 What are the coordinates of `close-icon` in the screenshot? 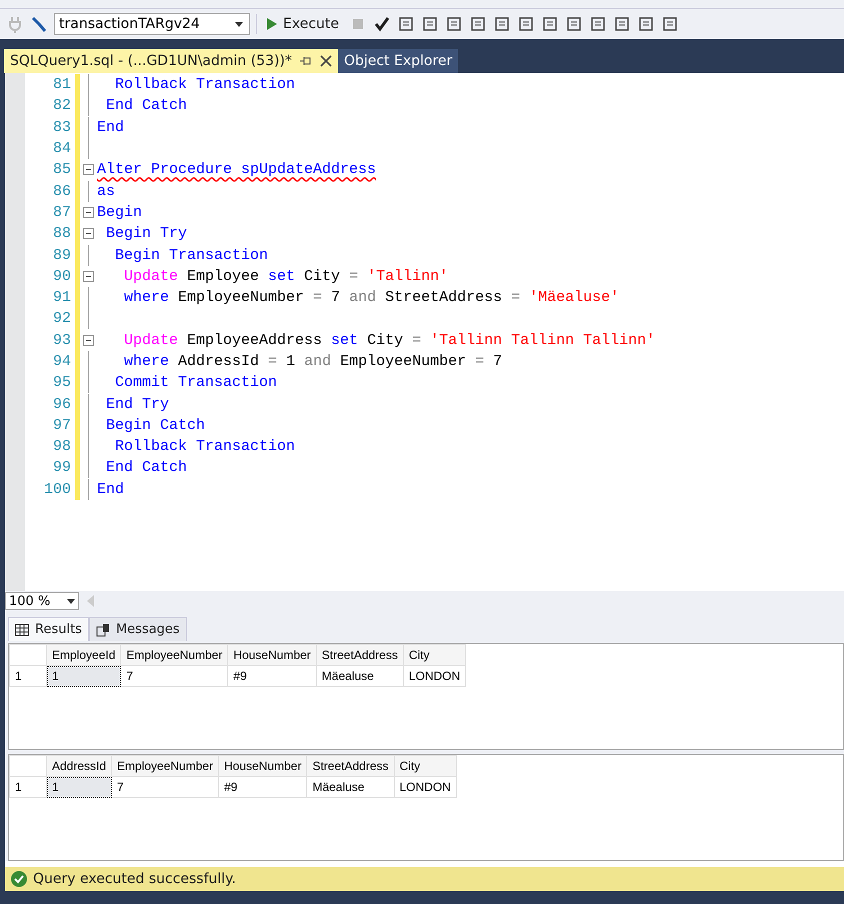 It's located at (326, 61).